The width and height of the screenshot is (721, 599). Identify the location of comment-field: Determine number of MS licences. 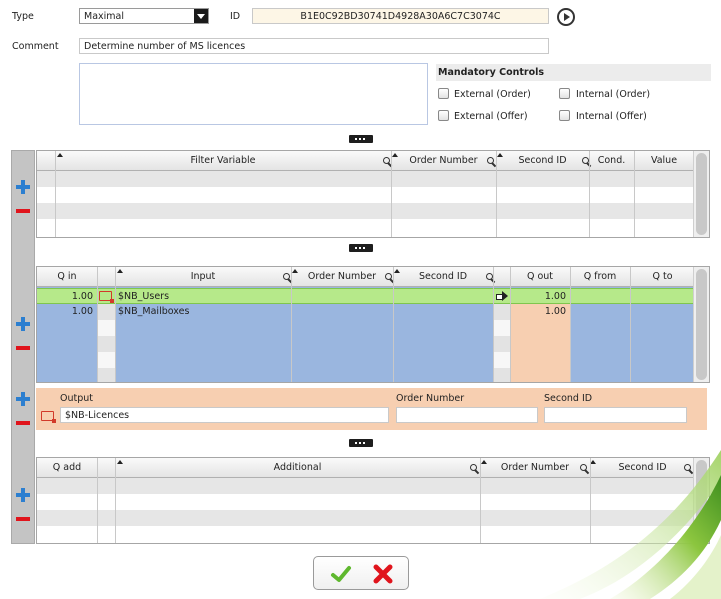
(314, 46).